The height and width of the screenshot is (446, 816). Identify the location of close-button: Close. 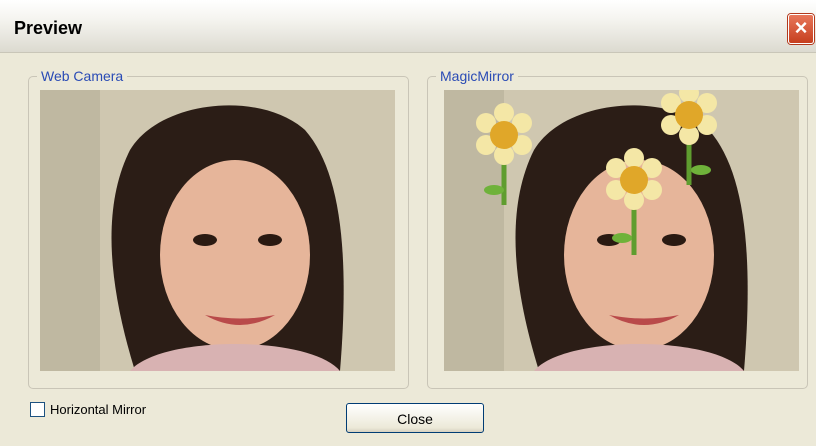
(415, 418).